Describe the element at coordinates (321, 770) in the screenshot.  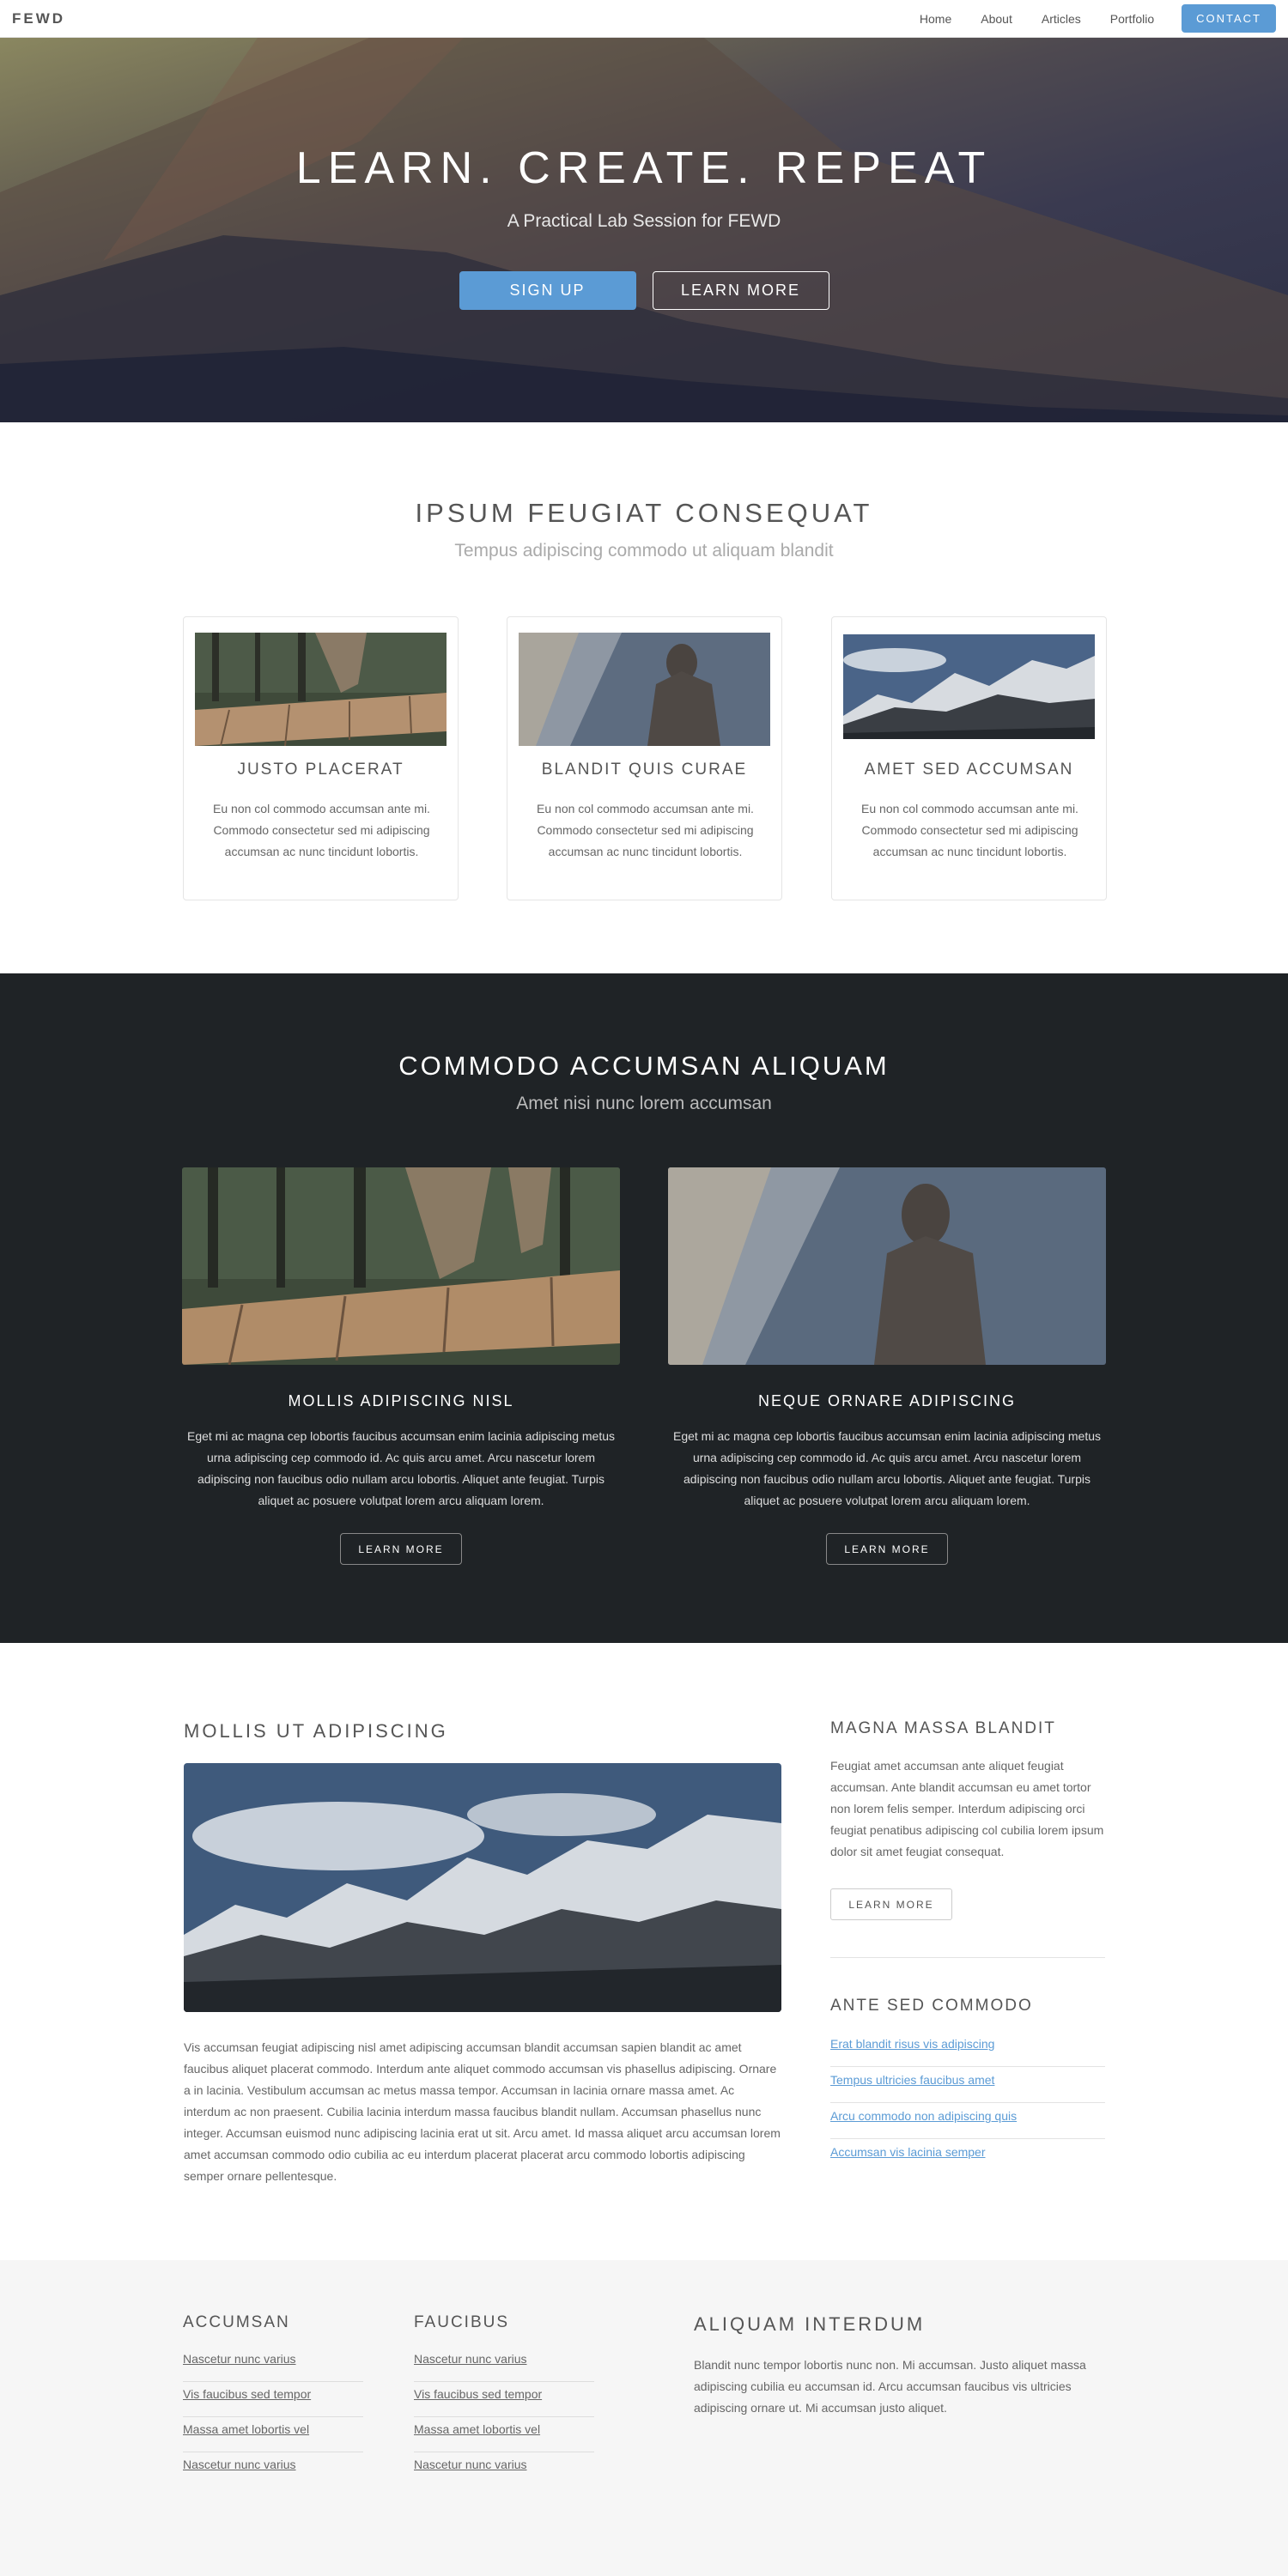
I see `card-title: JUSTO PLACERAT` at that location.